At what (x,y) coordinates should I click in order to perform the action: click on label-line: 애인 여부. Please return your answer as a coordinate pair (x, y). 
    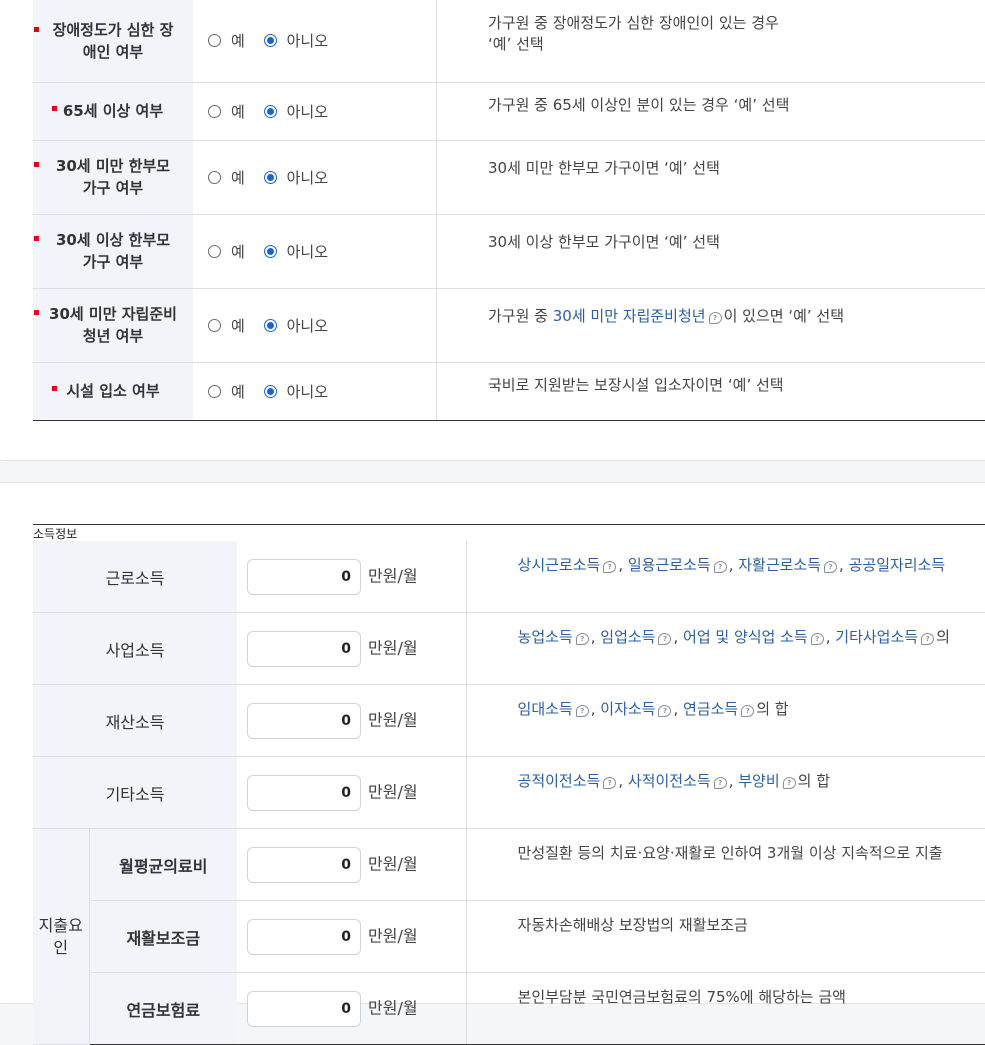
    Looking at the image, I should click on (113, 52).